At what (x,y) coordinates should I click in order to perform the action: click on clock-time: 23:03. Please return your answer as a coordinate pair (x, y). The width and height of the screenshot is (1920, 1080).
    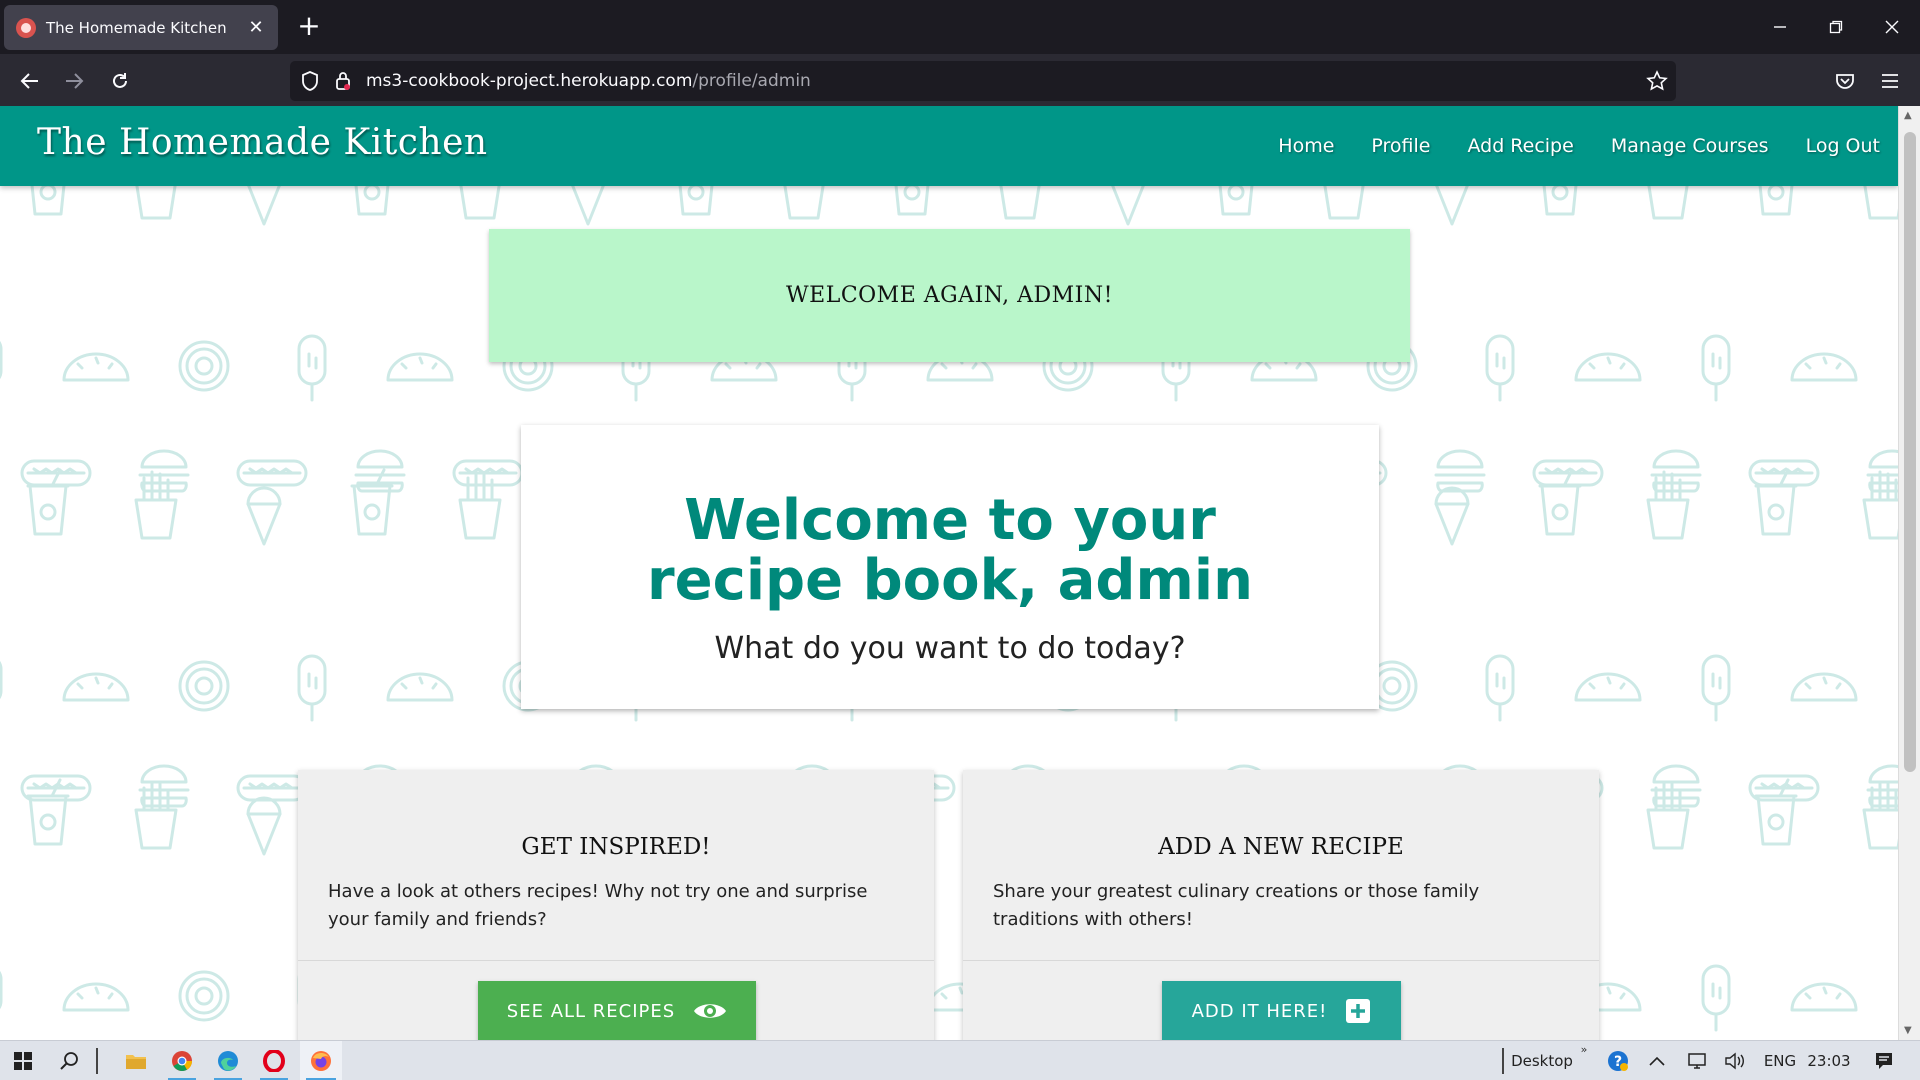
    Looking at the image, I should click on (1829, 1061).